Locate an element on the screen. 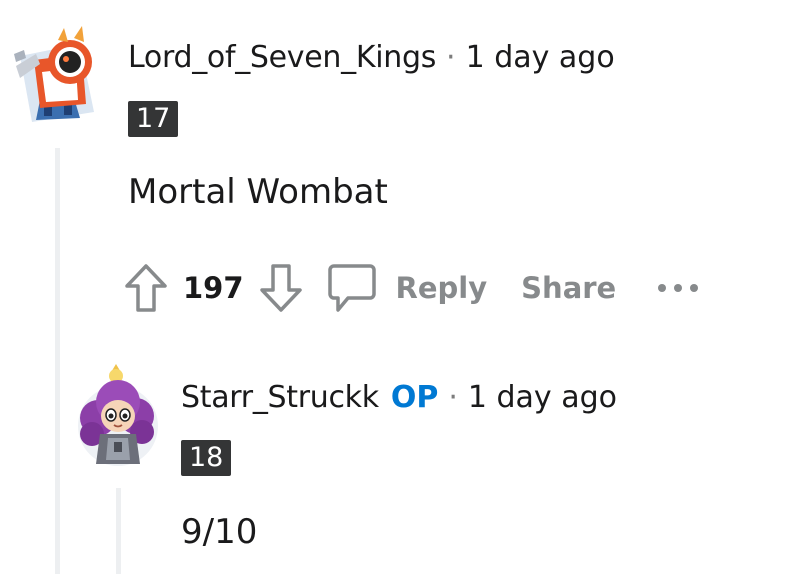  user-flair: 18 is located at coordinates (206, 458).